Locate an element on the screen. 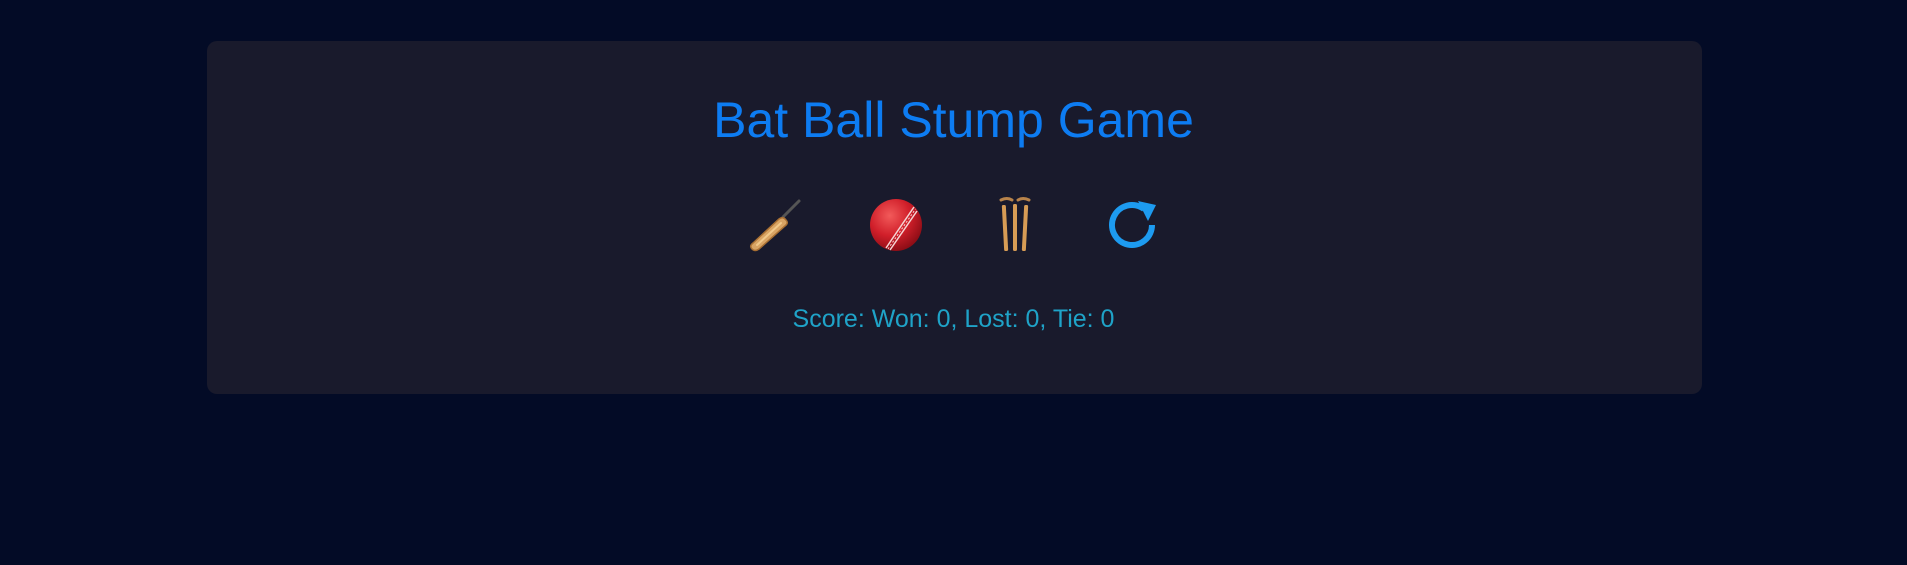 Image resolution: width=1907 pixels, height=565 pixels. reset-button is located at coordinates (1134, 225).